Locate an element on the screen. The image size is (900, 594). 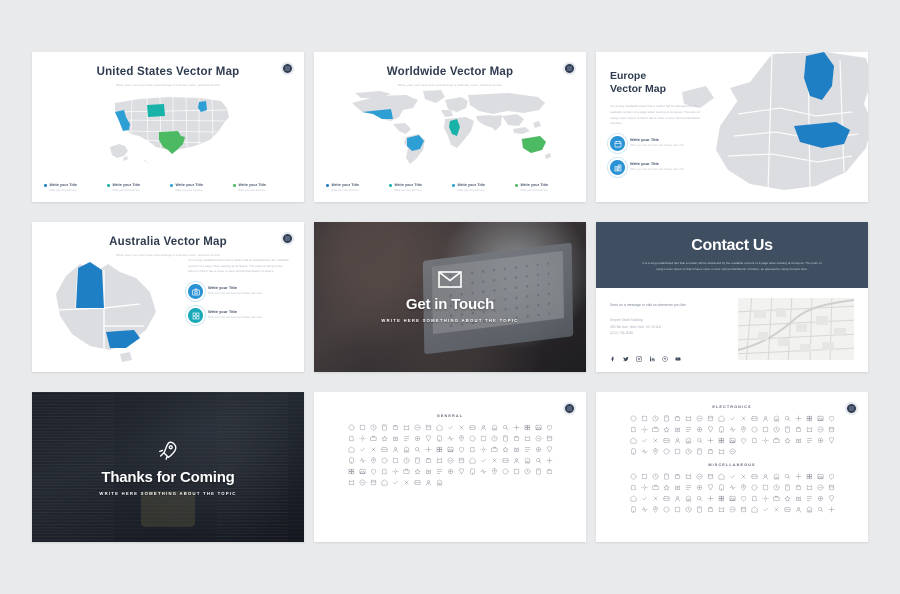
slide-icons-electronics-misc: ELECTRONICS MISCELLANEOUS is located at coordinates (732, 467).